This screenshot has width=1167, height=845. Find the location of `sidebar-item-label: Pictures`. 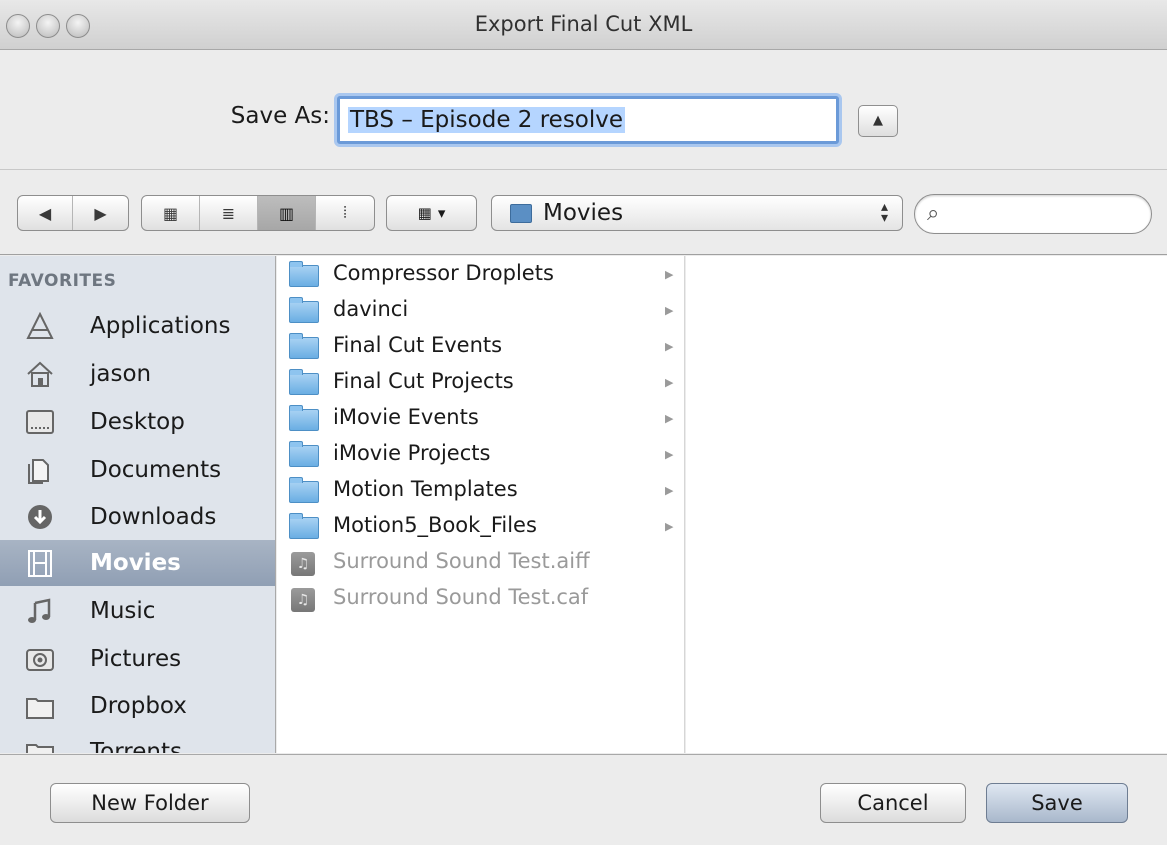

sidebar-item-label: Pictures is located at coordinates (136, 659).